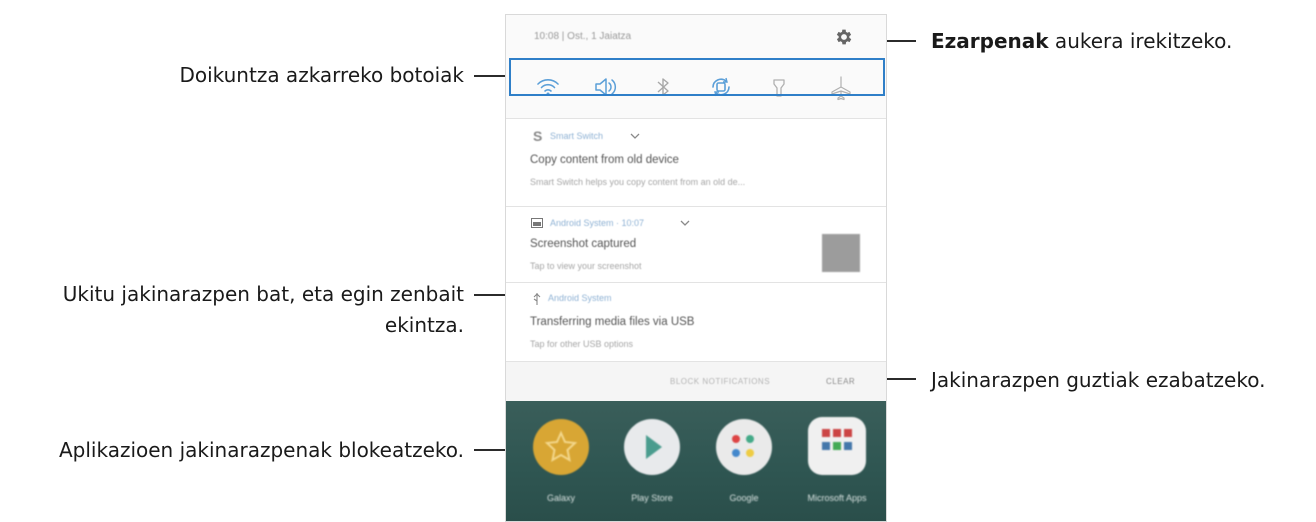 The width and height of the screenshot is (1316, 522). I want to click on callout-clear-all: Jakinarazpen guztiak ezabatzeko., so click(1098, 380).